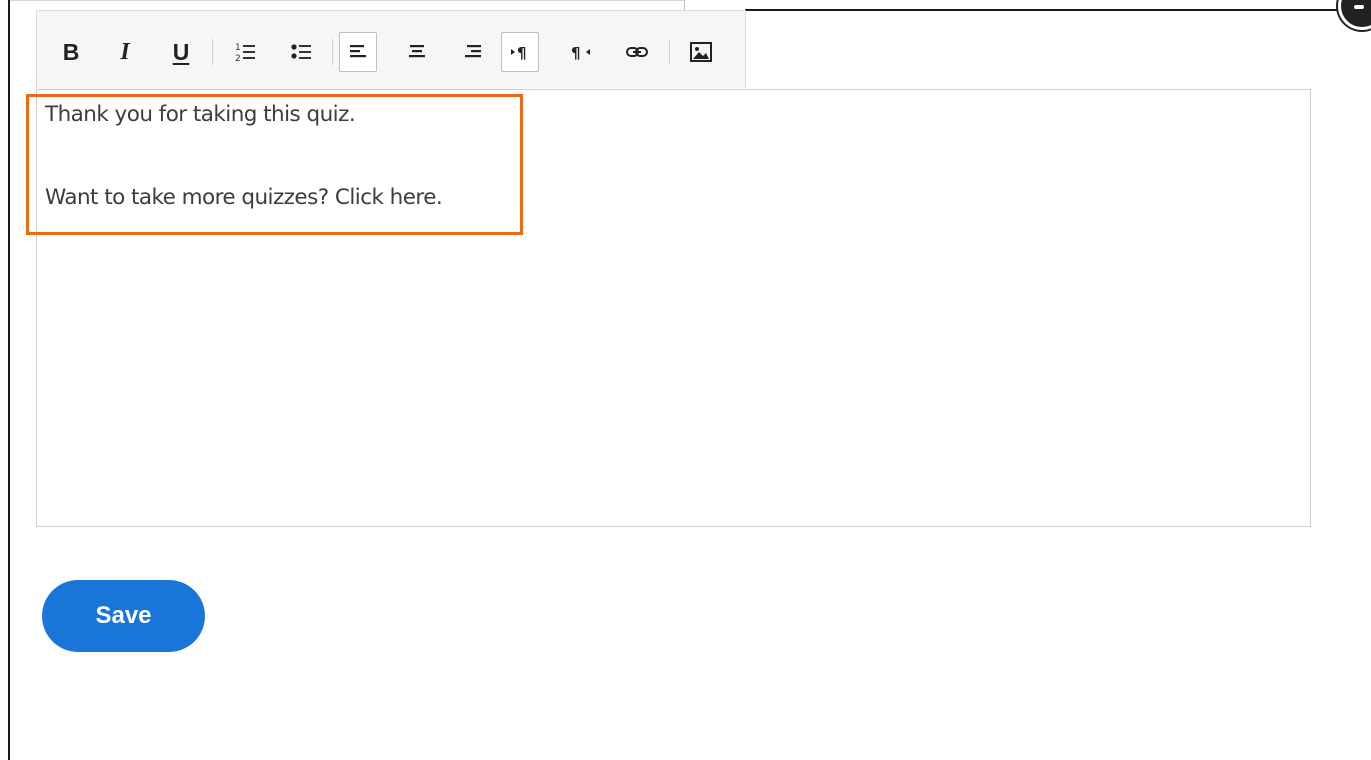  I want to click on bold-button: B, so click(71, 52).